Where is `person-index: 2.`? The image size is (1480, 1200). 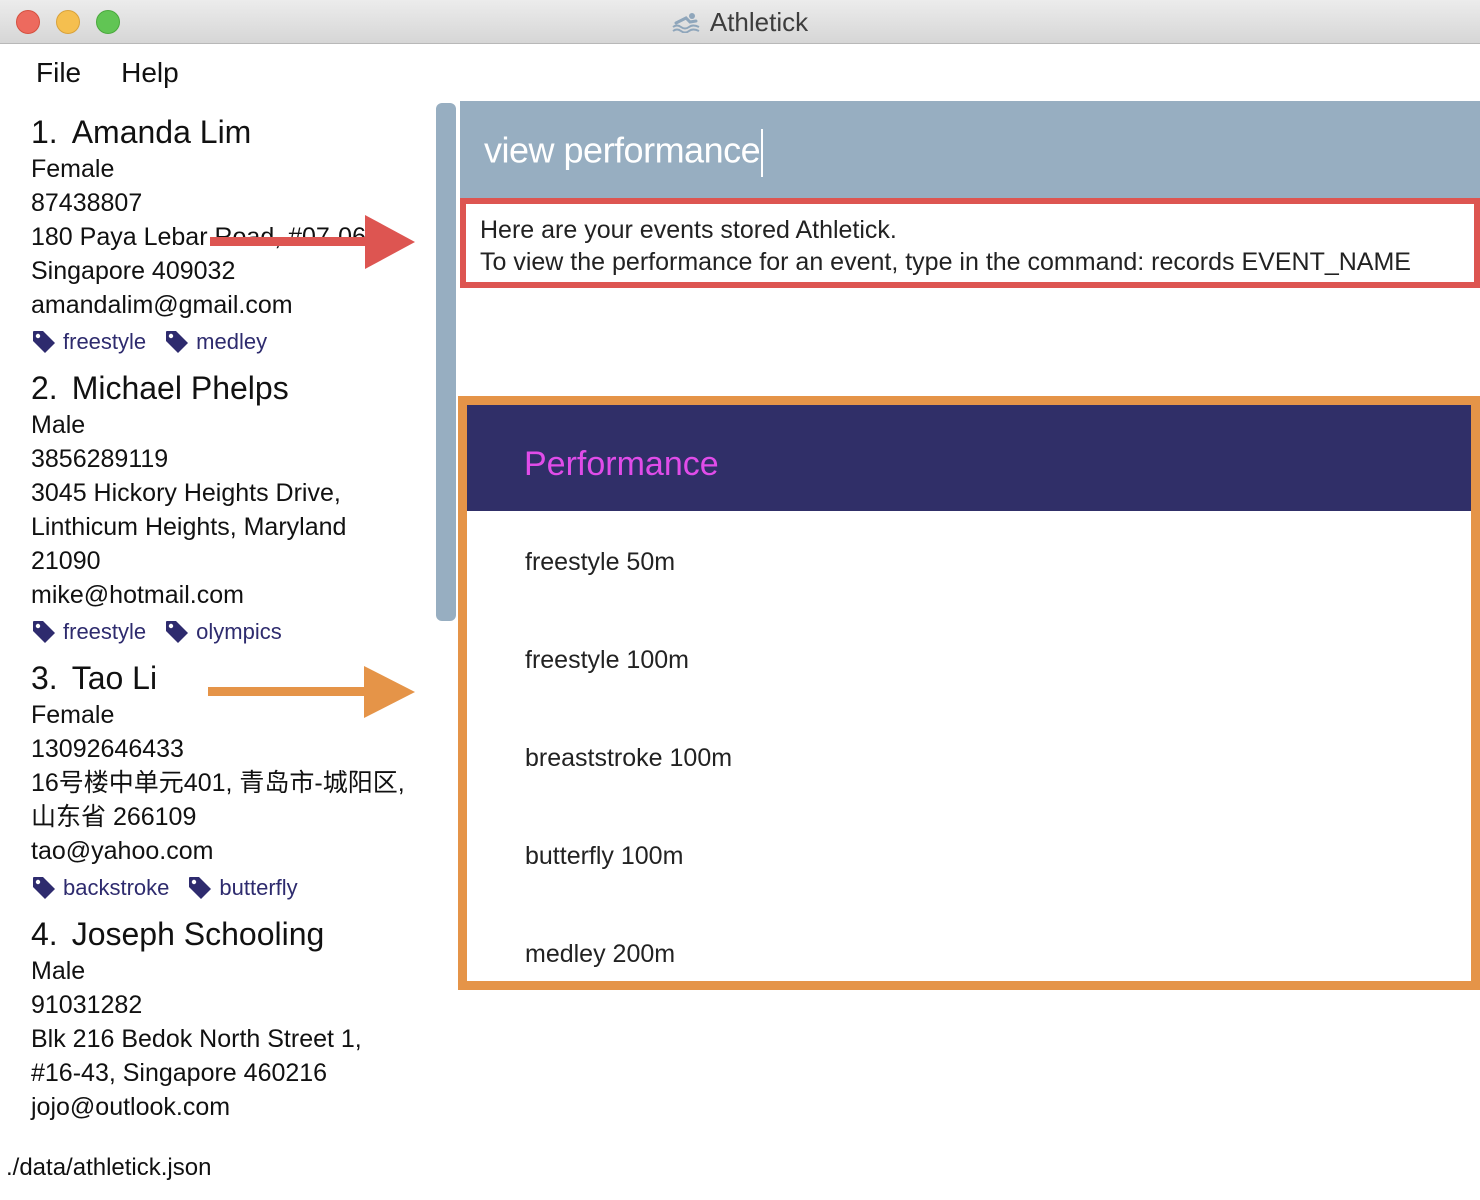
person-index: 2. is located at coordinates (44, 388).